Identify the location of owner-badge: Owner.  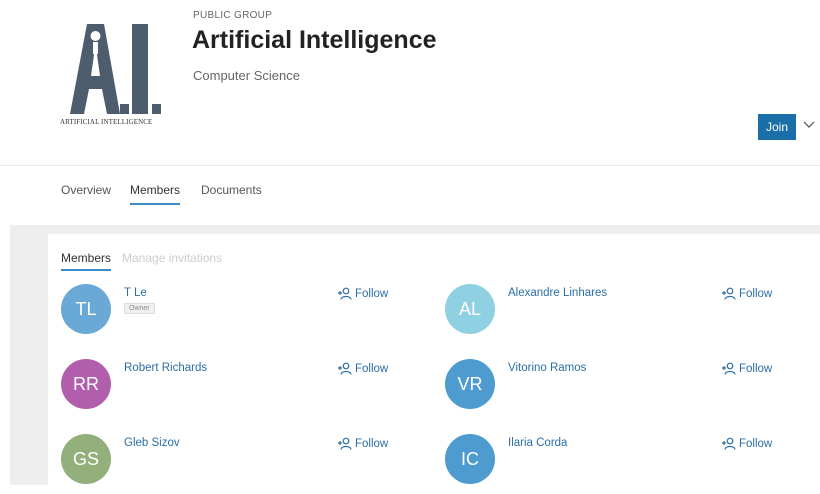
(139, 308).